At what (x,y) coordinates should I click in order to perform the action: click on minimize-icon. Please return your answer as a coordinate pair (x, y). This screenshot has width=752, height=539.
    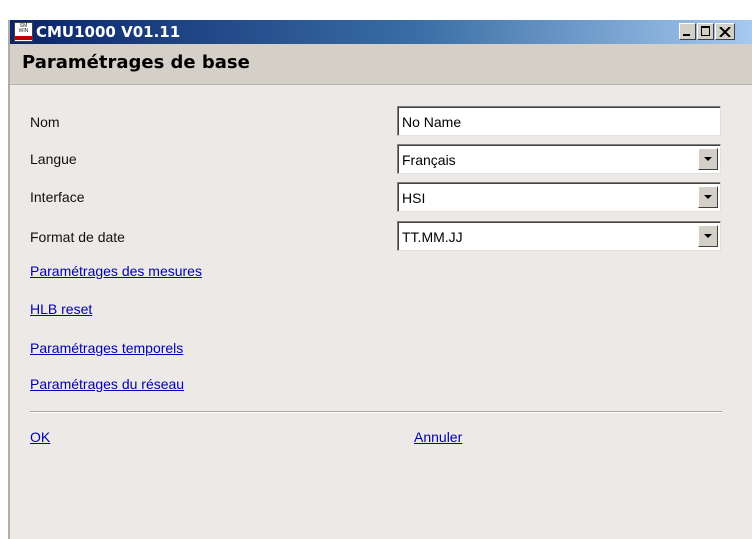
    Looking at the image, I should click on (687, 31).